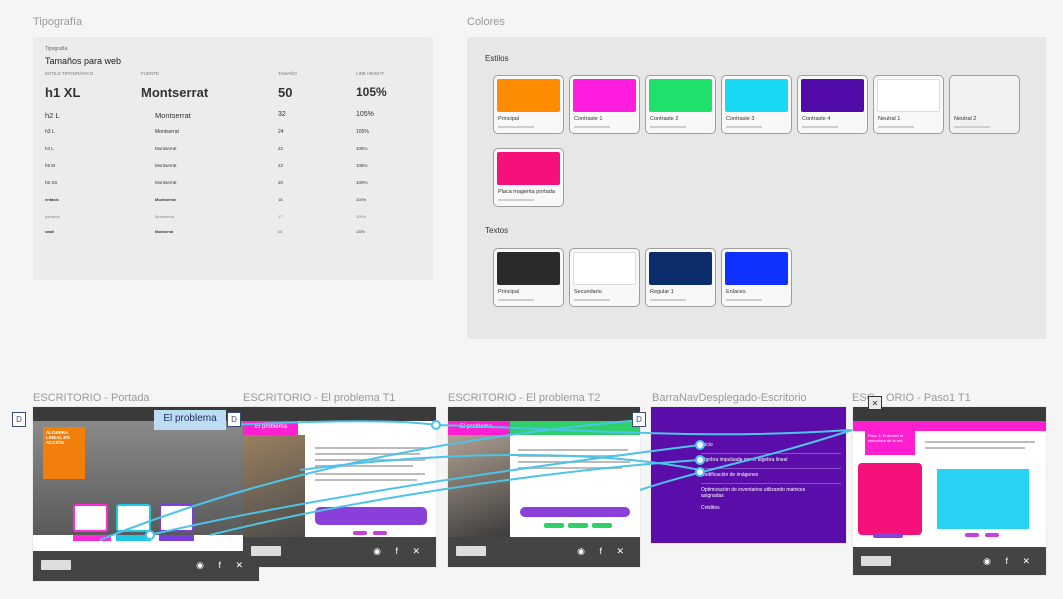 This screenshot has height=599, width=1063. I want to click on problema-flow-tag: El problema, so click(190, 420).